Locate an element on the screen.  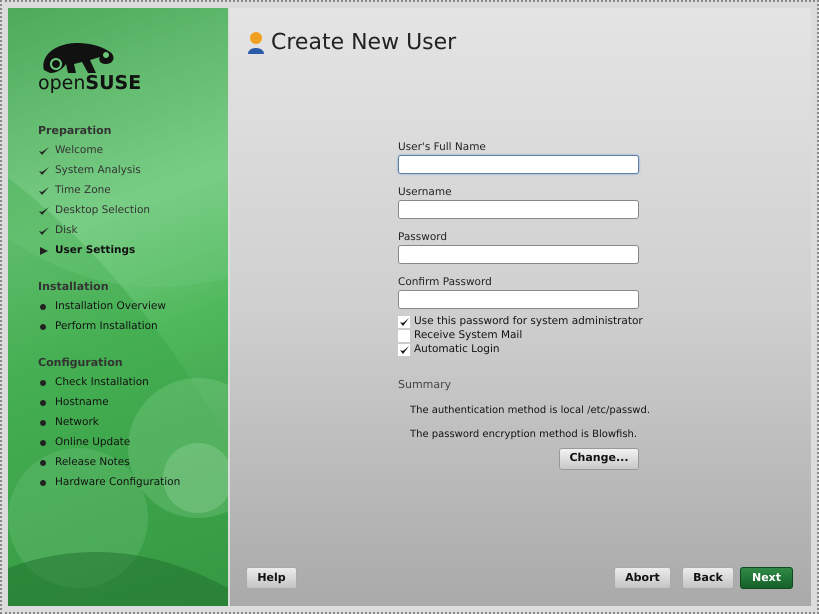
step-label: Network is located at coordinates (77, 422).